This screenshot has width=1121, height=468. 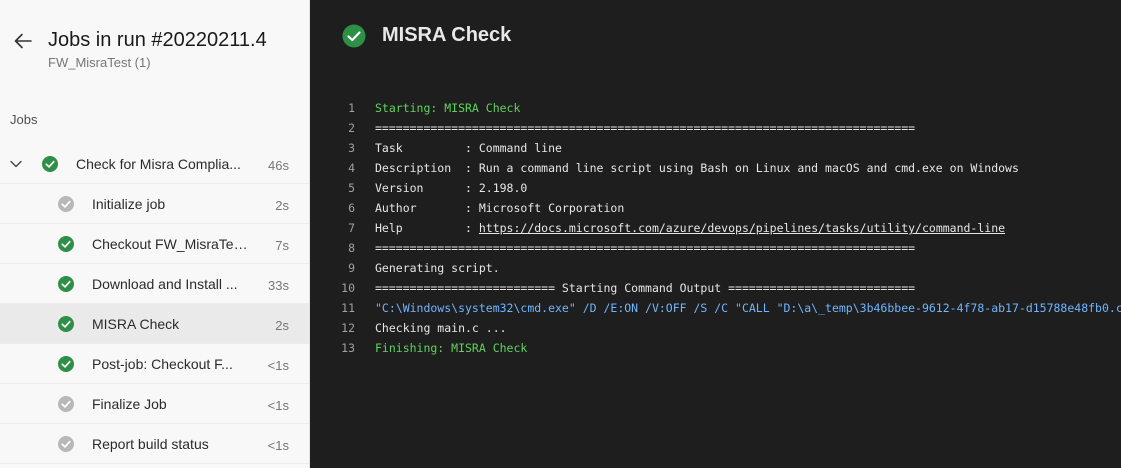 I want to click on step-row: Checkout FW_MisraTest... 7s, so click(x=154, y=244).